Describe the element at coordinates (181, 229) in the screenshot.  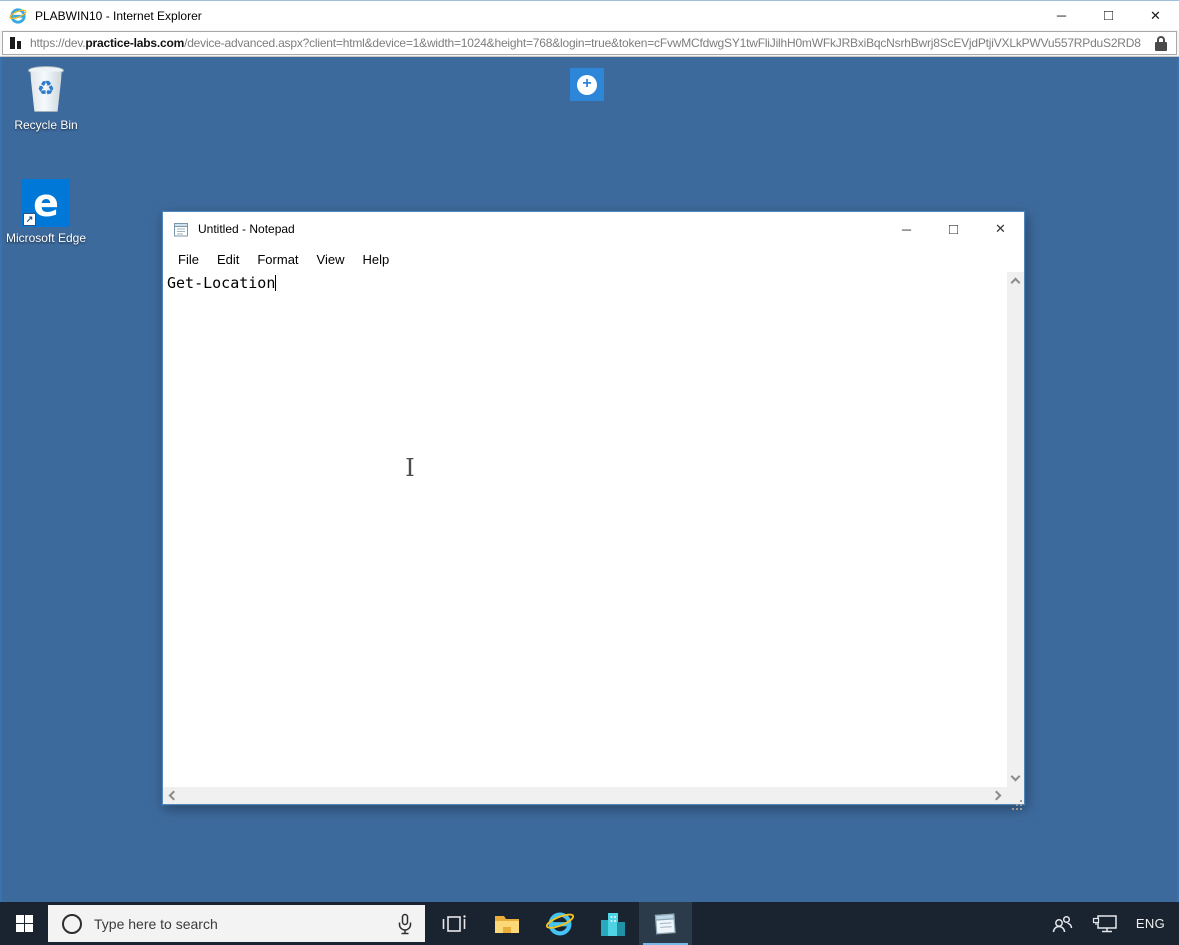
I see `notepad-icon` at that location.